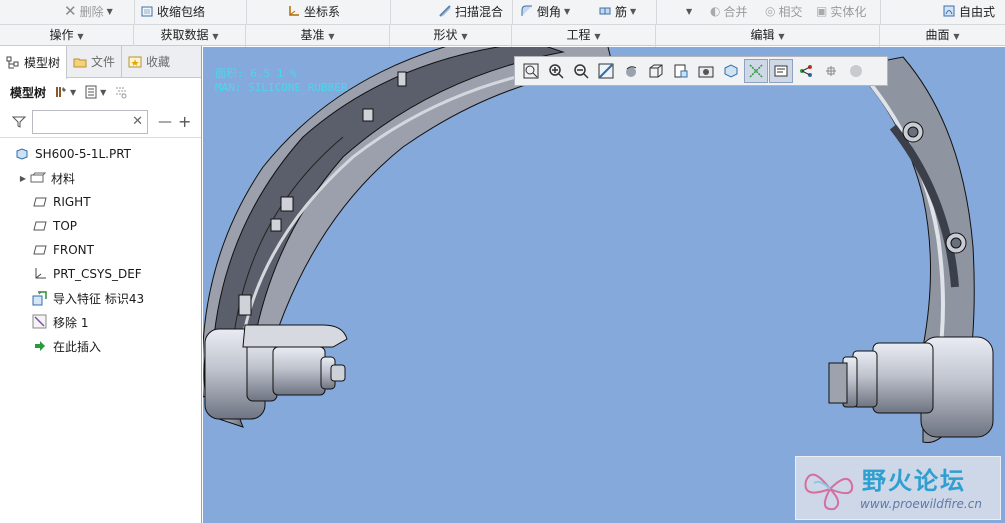 The height and width of the screenshot is (523, 1005). I want to click on hidden-items-icon, so click(121, 92).